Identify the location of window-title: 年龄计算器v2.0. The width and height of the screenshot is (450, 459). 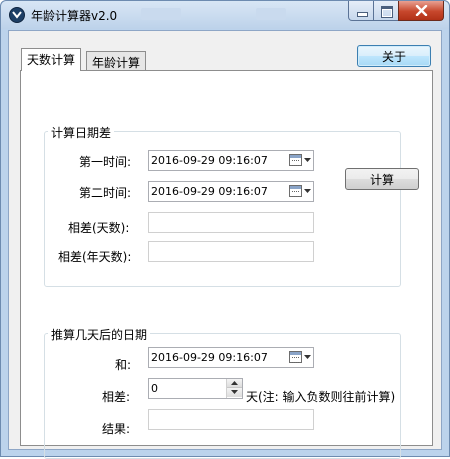
(74, 16).